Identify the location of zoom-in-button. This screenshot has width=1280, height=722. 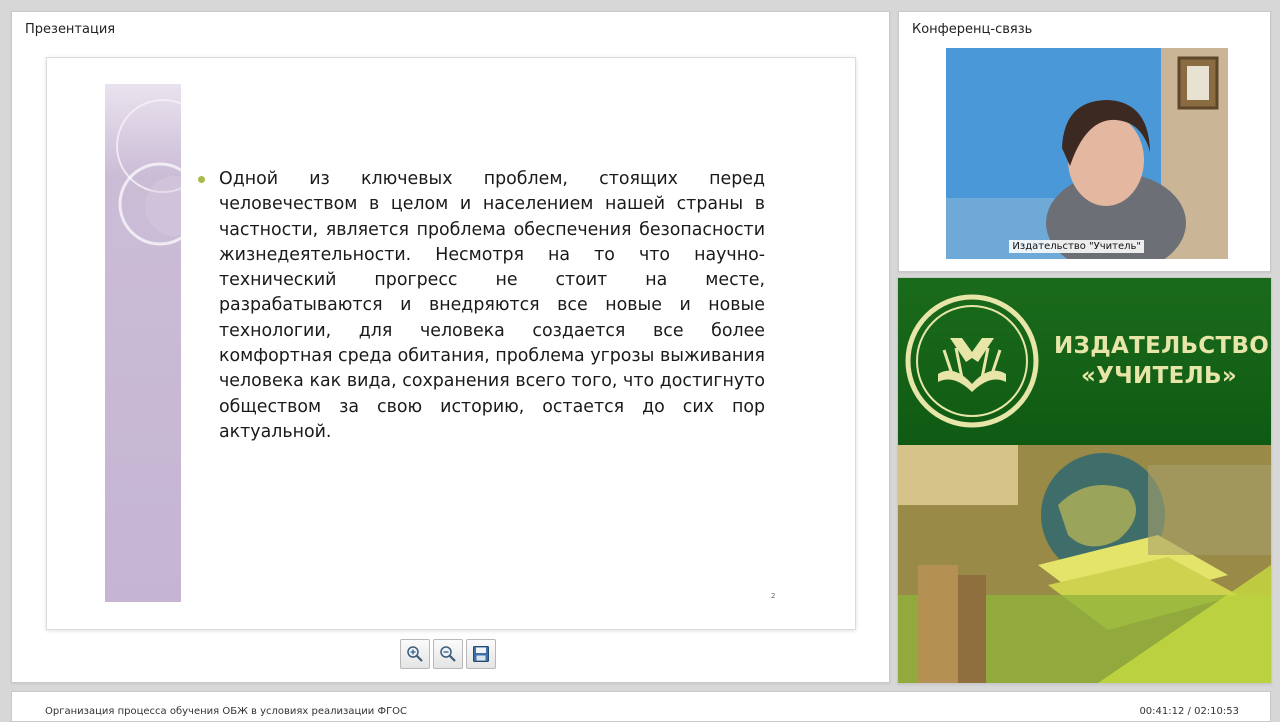
(415, 654).